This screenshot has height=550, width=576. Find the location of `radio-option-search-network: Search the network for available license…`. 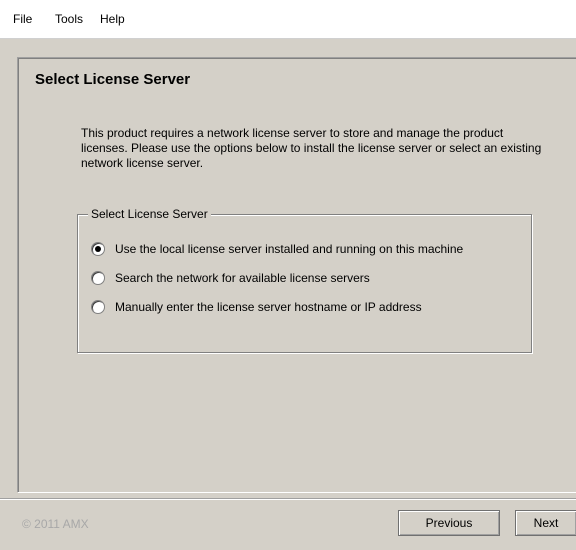

radio-option-search-network: Search the network for available license… is located at coordinates (230, 278).